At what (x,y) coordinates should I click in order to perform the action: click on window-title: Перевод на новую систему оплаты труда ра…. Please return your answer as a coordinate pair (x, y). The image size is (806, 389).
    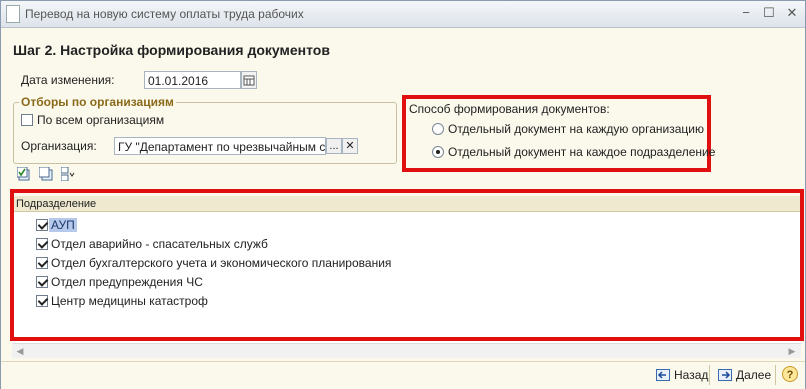
    Looking at the image, I should click on (164, 14).